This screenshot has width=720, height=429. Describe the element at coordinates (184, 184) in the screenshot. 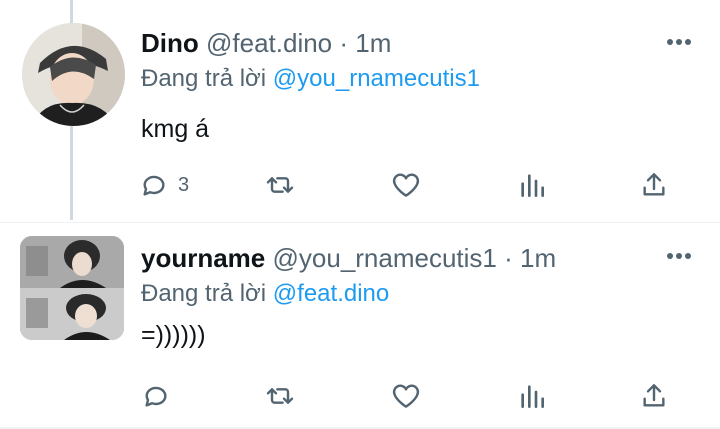

I see `reply-count: 3` at that location.